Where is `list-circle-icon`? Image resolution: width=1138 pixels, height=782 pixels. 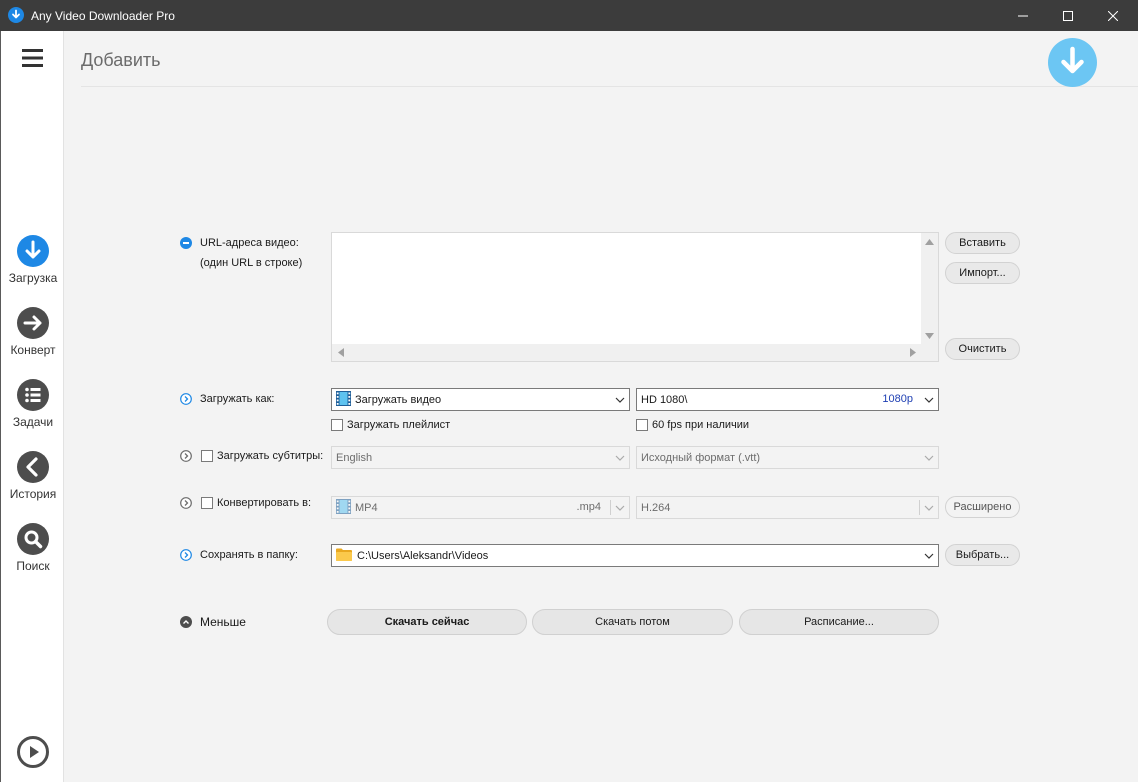 list-circle-icon is located at coordinates (33, 395).